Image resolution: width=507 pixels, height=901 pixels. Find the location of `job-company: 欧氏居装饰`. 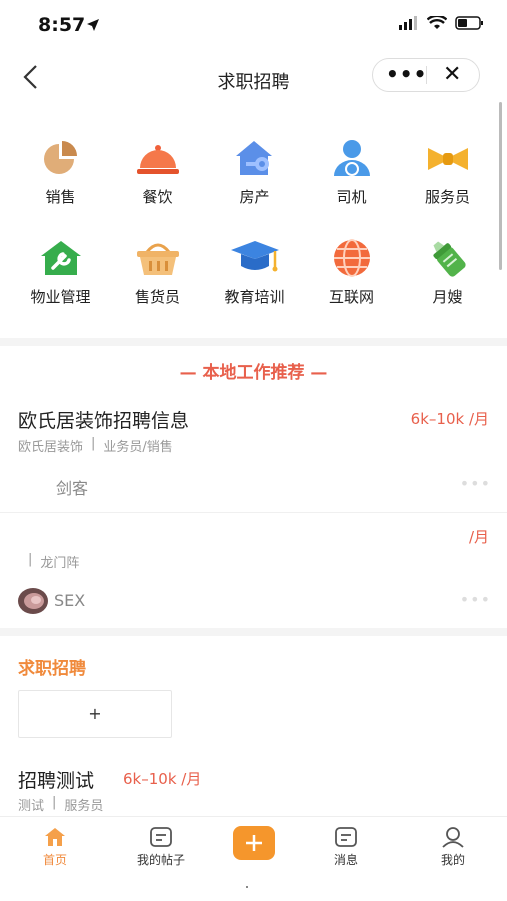

job-company: 欧氏居装饰 is located at coordinates (51, 447).